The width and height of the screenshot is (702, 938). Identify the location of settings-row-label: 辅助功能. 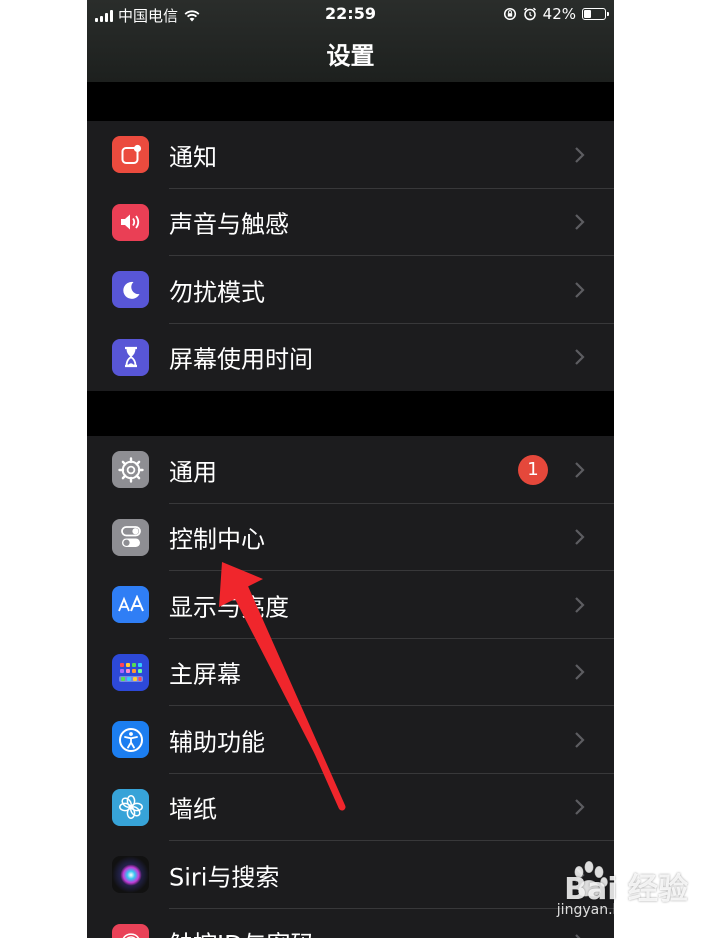
(217, 742).